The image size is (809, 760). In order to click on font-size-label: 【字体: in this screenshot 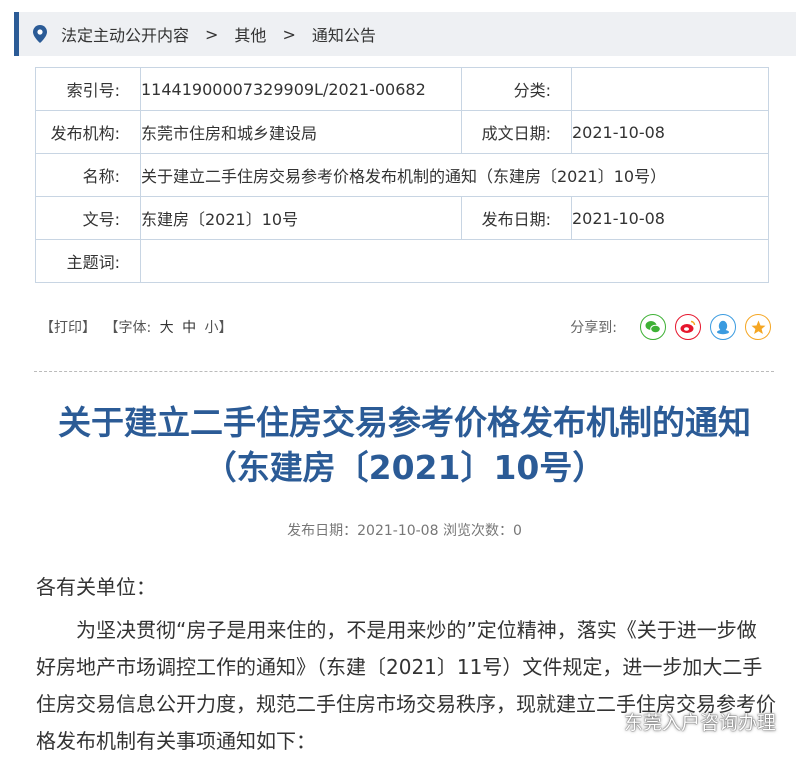, I will do `click(128, 328)`.